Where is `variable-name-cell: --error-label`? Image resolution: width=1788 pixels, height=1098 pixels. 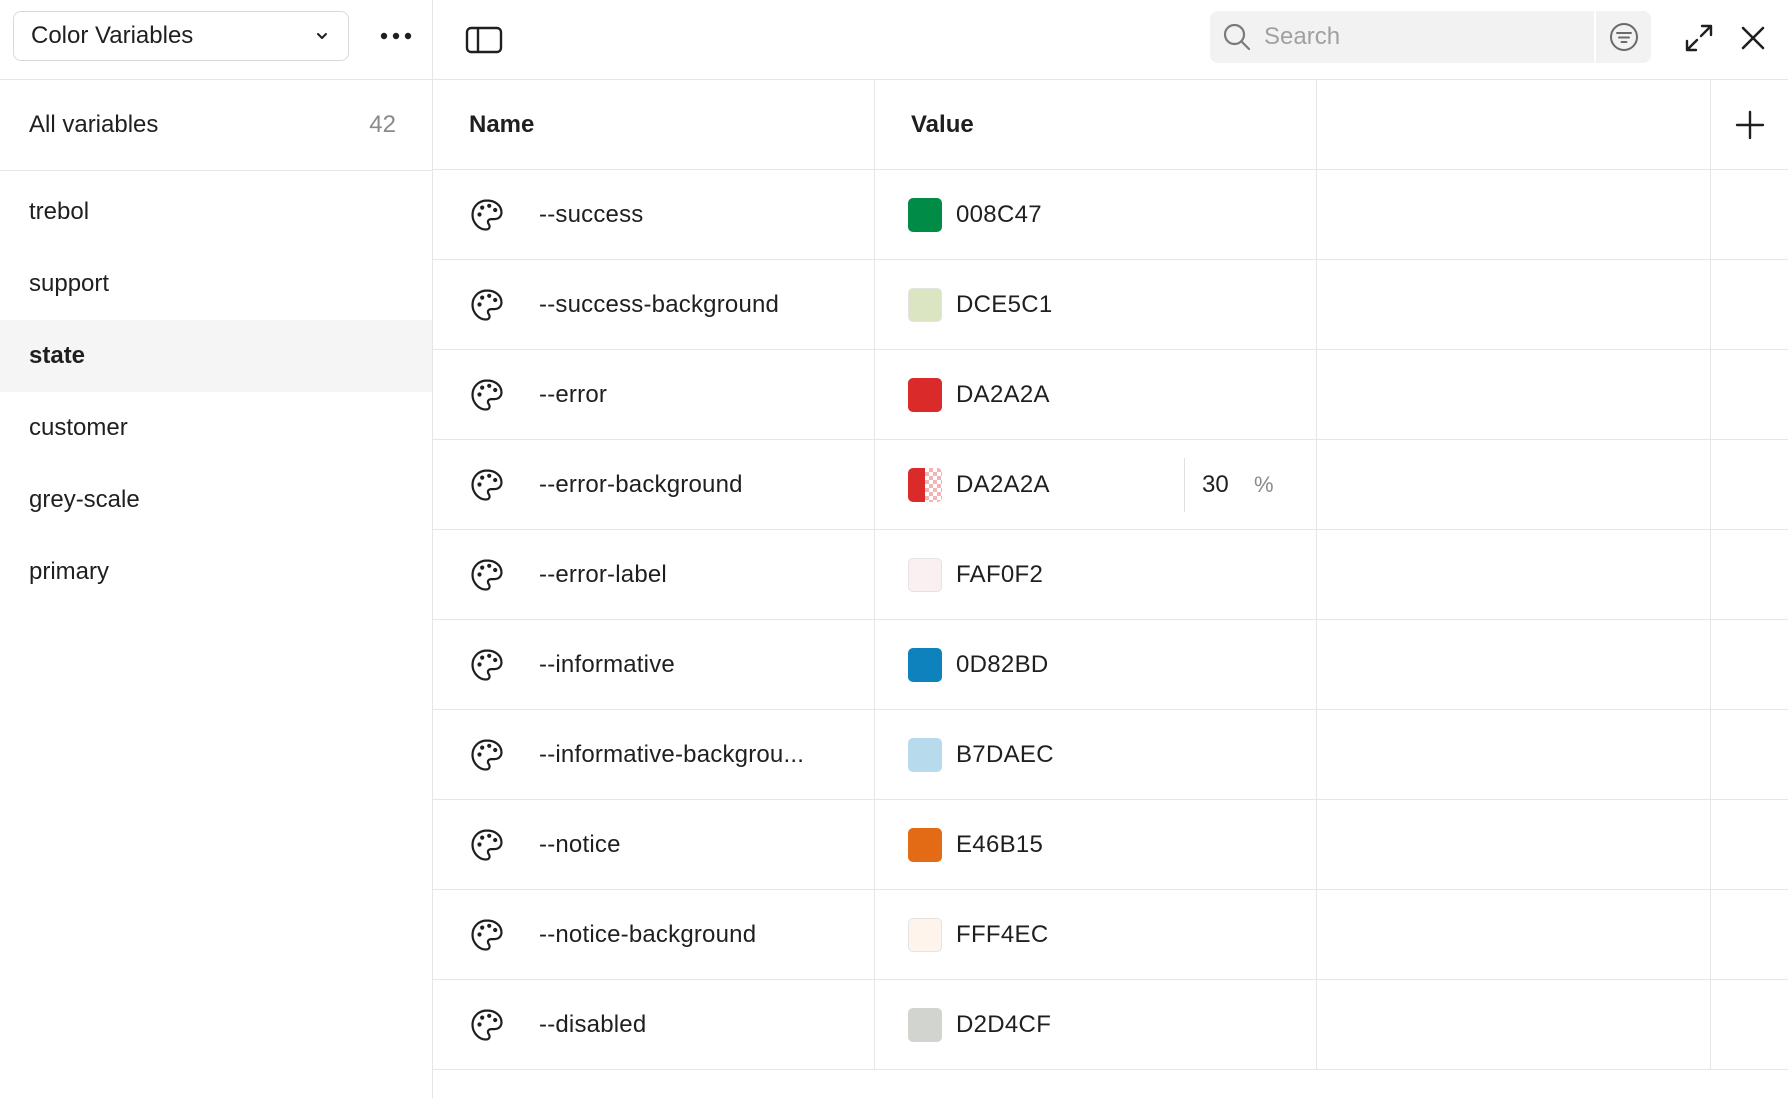
variable-name-cell: --error-label is located at coordinates (654, 574).